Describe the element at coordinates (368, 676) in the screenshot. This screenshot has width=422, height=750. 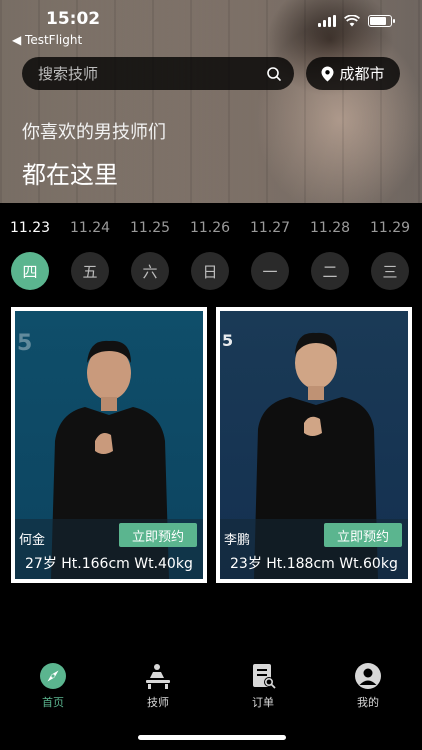
I see `user-icon` at that location.